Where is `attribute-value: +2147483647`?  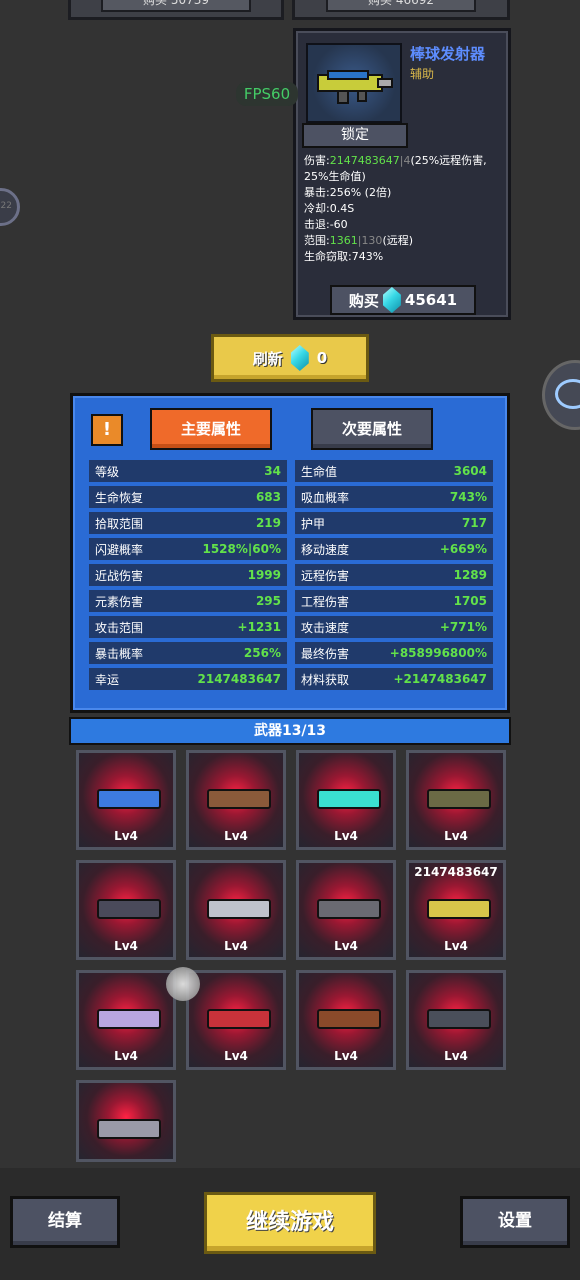
attribute-value: +2147483647 is located at coordinates (440, 679).